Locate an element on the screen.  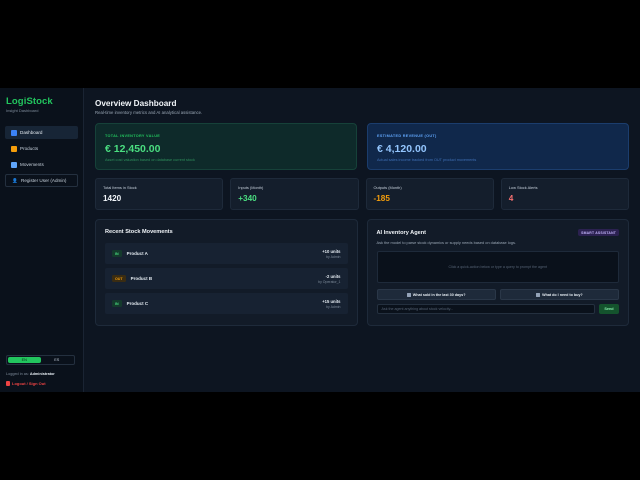
page-title: Overview Dashboard is located at coordinates (136, 103).